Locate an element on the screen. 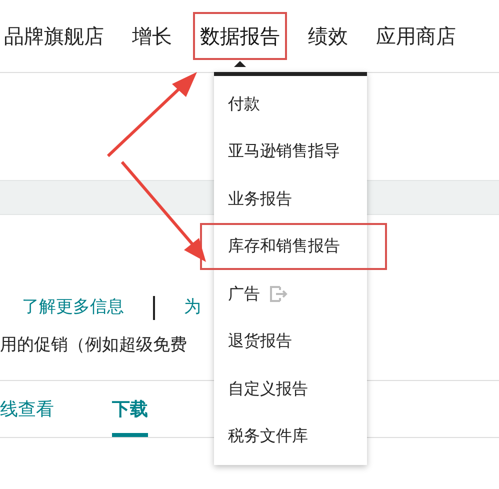 This screenshot has height=489, width=499. menu-item: 广告 is located at coordinates (290, 294).